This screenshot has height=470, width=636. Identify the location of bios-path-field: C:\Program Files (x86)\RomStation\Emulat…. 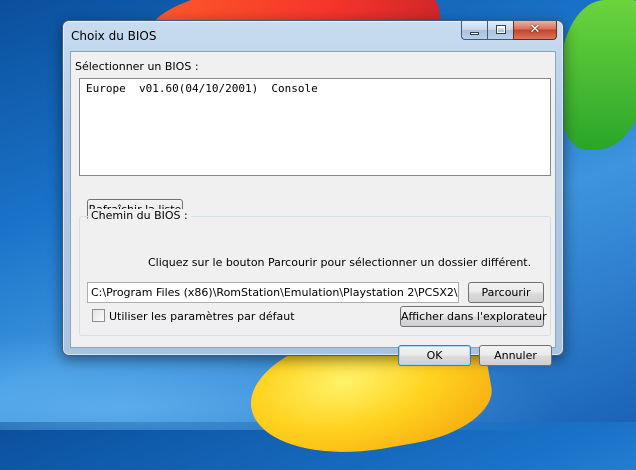
(273, 292).